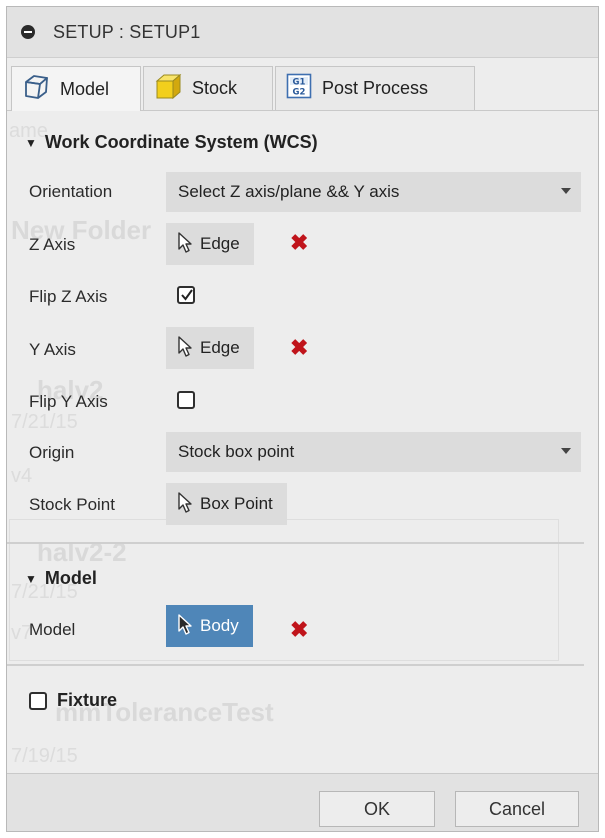 This screenshot has height=838, width=605. I want to click on stock-box-icon, so click(168, 88).